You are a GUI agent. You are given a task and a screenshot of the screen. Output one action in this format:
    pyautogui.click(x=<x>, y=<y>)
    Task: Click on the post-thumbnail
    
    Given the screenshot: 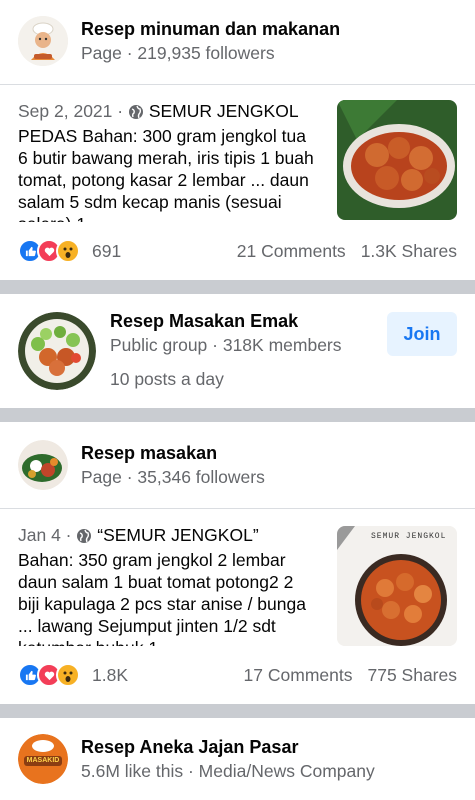 What is the action you would take?
    pyautogui.click(x=397, y=160)
    